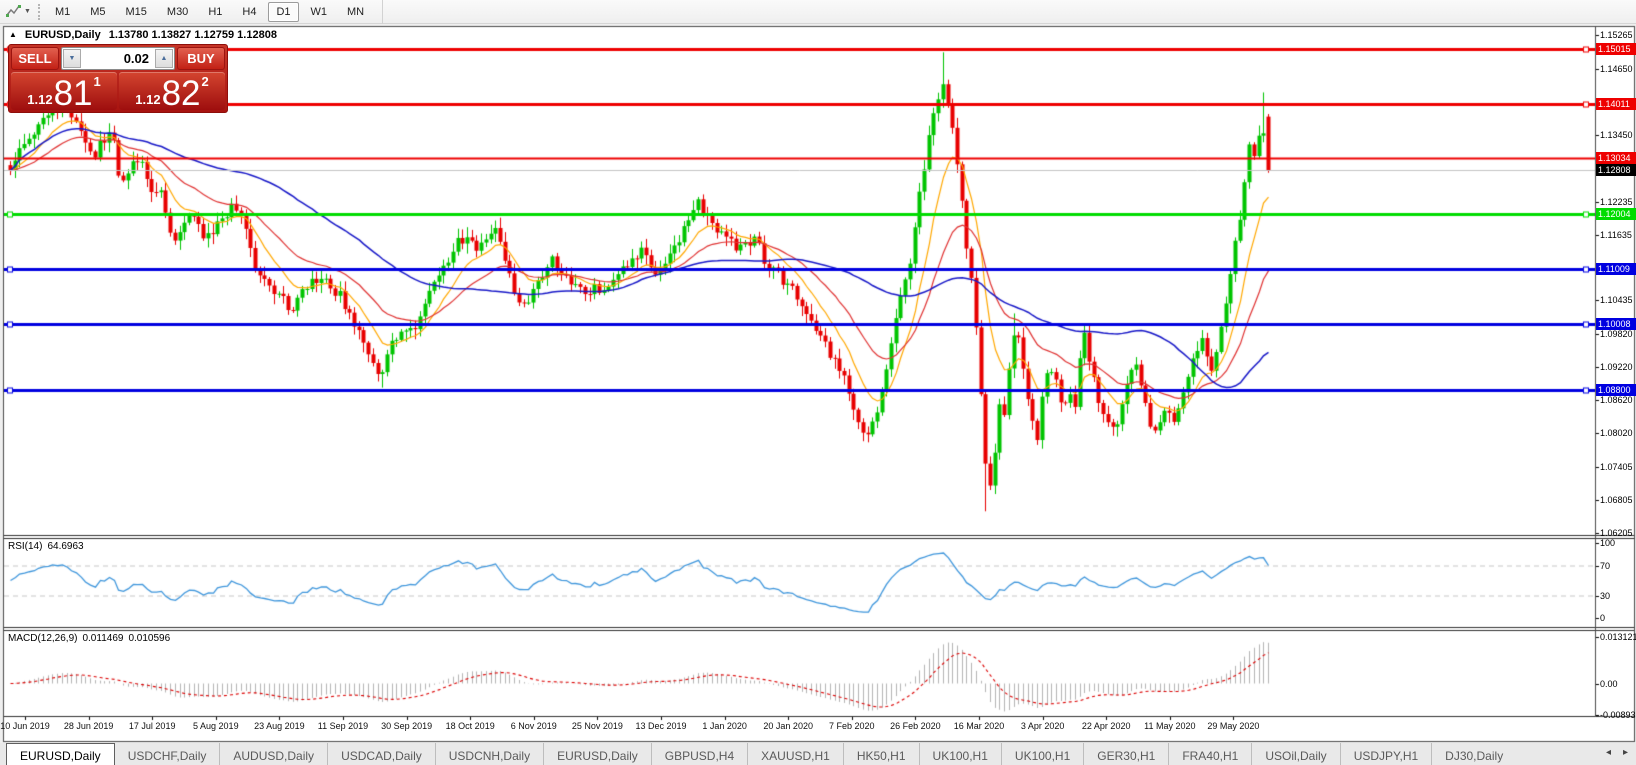  I want to click on one-click-trading-panel: SELL ▼ 0.02 ▲ BUY 1.12 81 1 1.12 82 2, so click(118, 78).